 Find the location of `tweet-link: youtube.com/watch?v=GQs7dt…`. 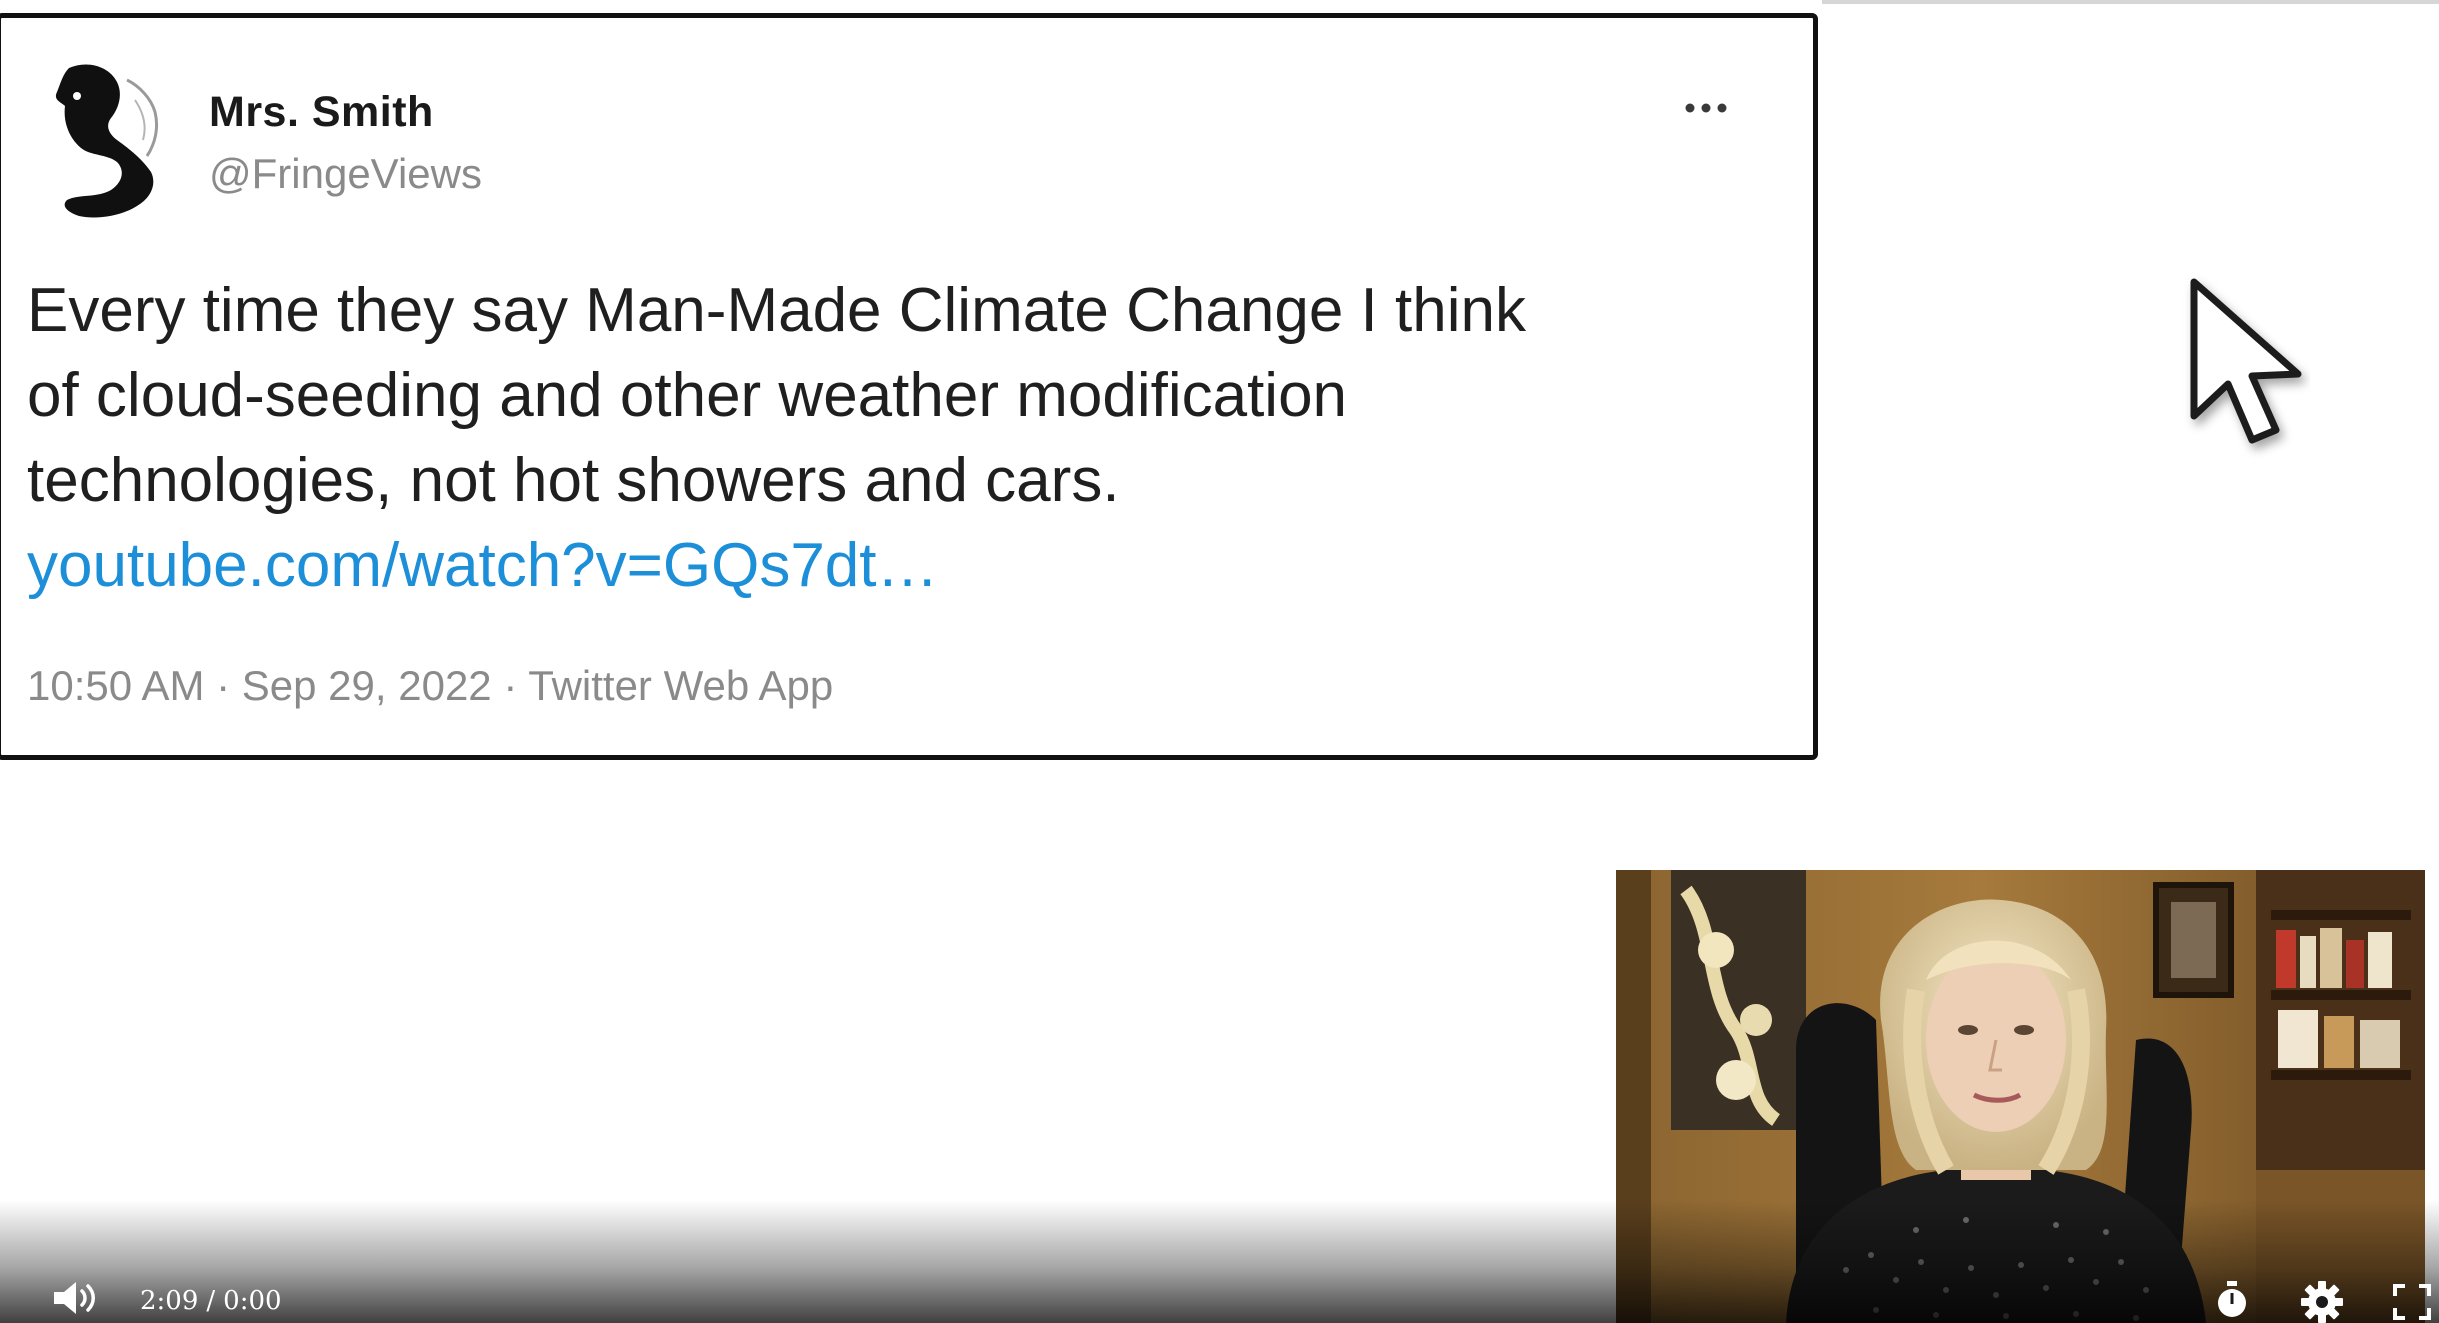

tweet-link: youtube.com/watch?v=GQs7dt… is located at coordinates (897, 565).